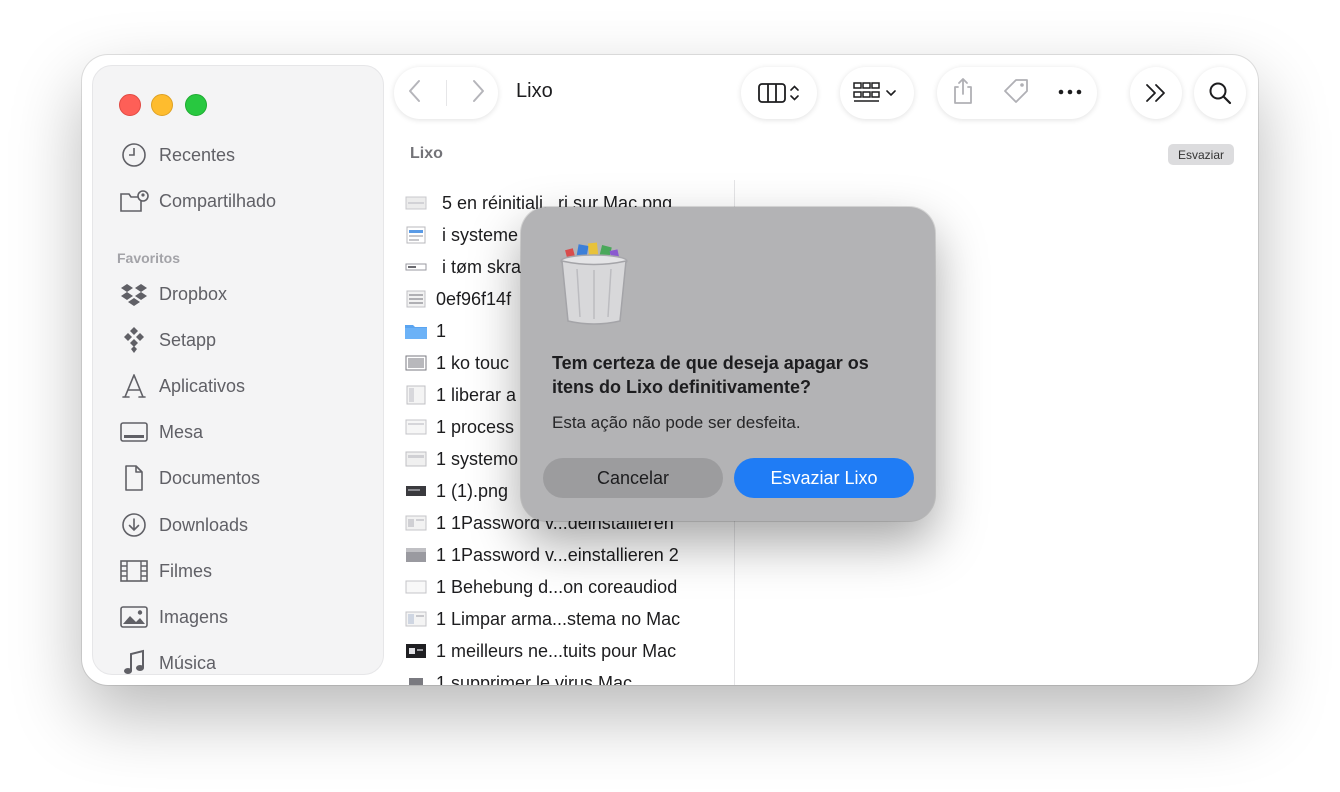 Image resolution: width=1340 pixels, height=792 pixels. I want to click on file-row: 1 ko touc, so click(456, 363).